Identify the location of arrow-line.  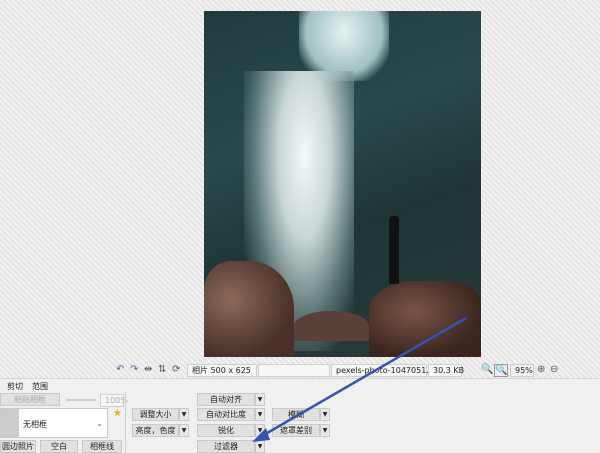
(364, 377).